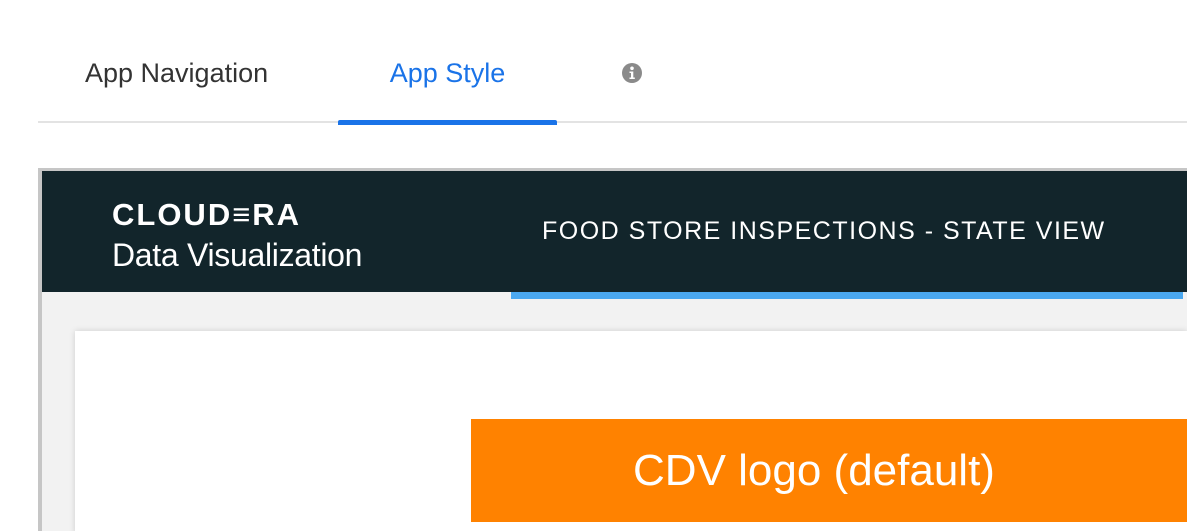  Describe the element at coordinates (207, 214) in the screenshot. I see `brand-logo: CLOUD≡RA` at that location.